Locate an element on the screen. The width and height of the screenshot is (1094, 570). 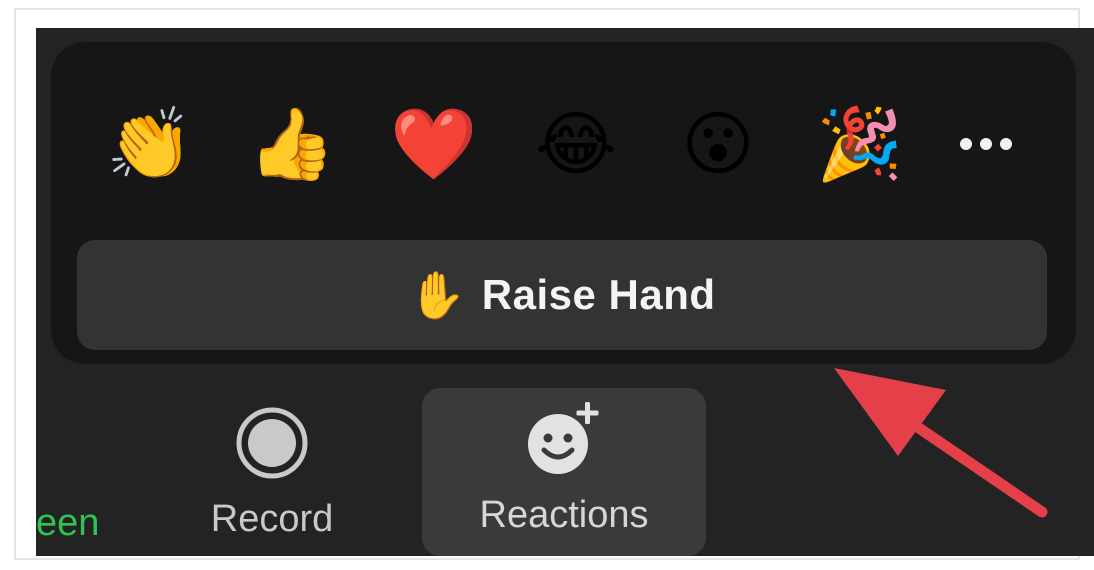
more-icon is located at coordinates (986, 144).